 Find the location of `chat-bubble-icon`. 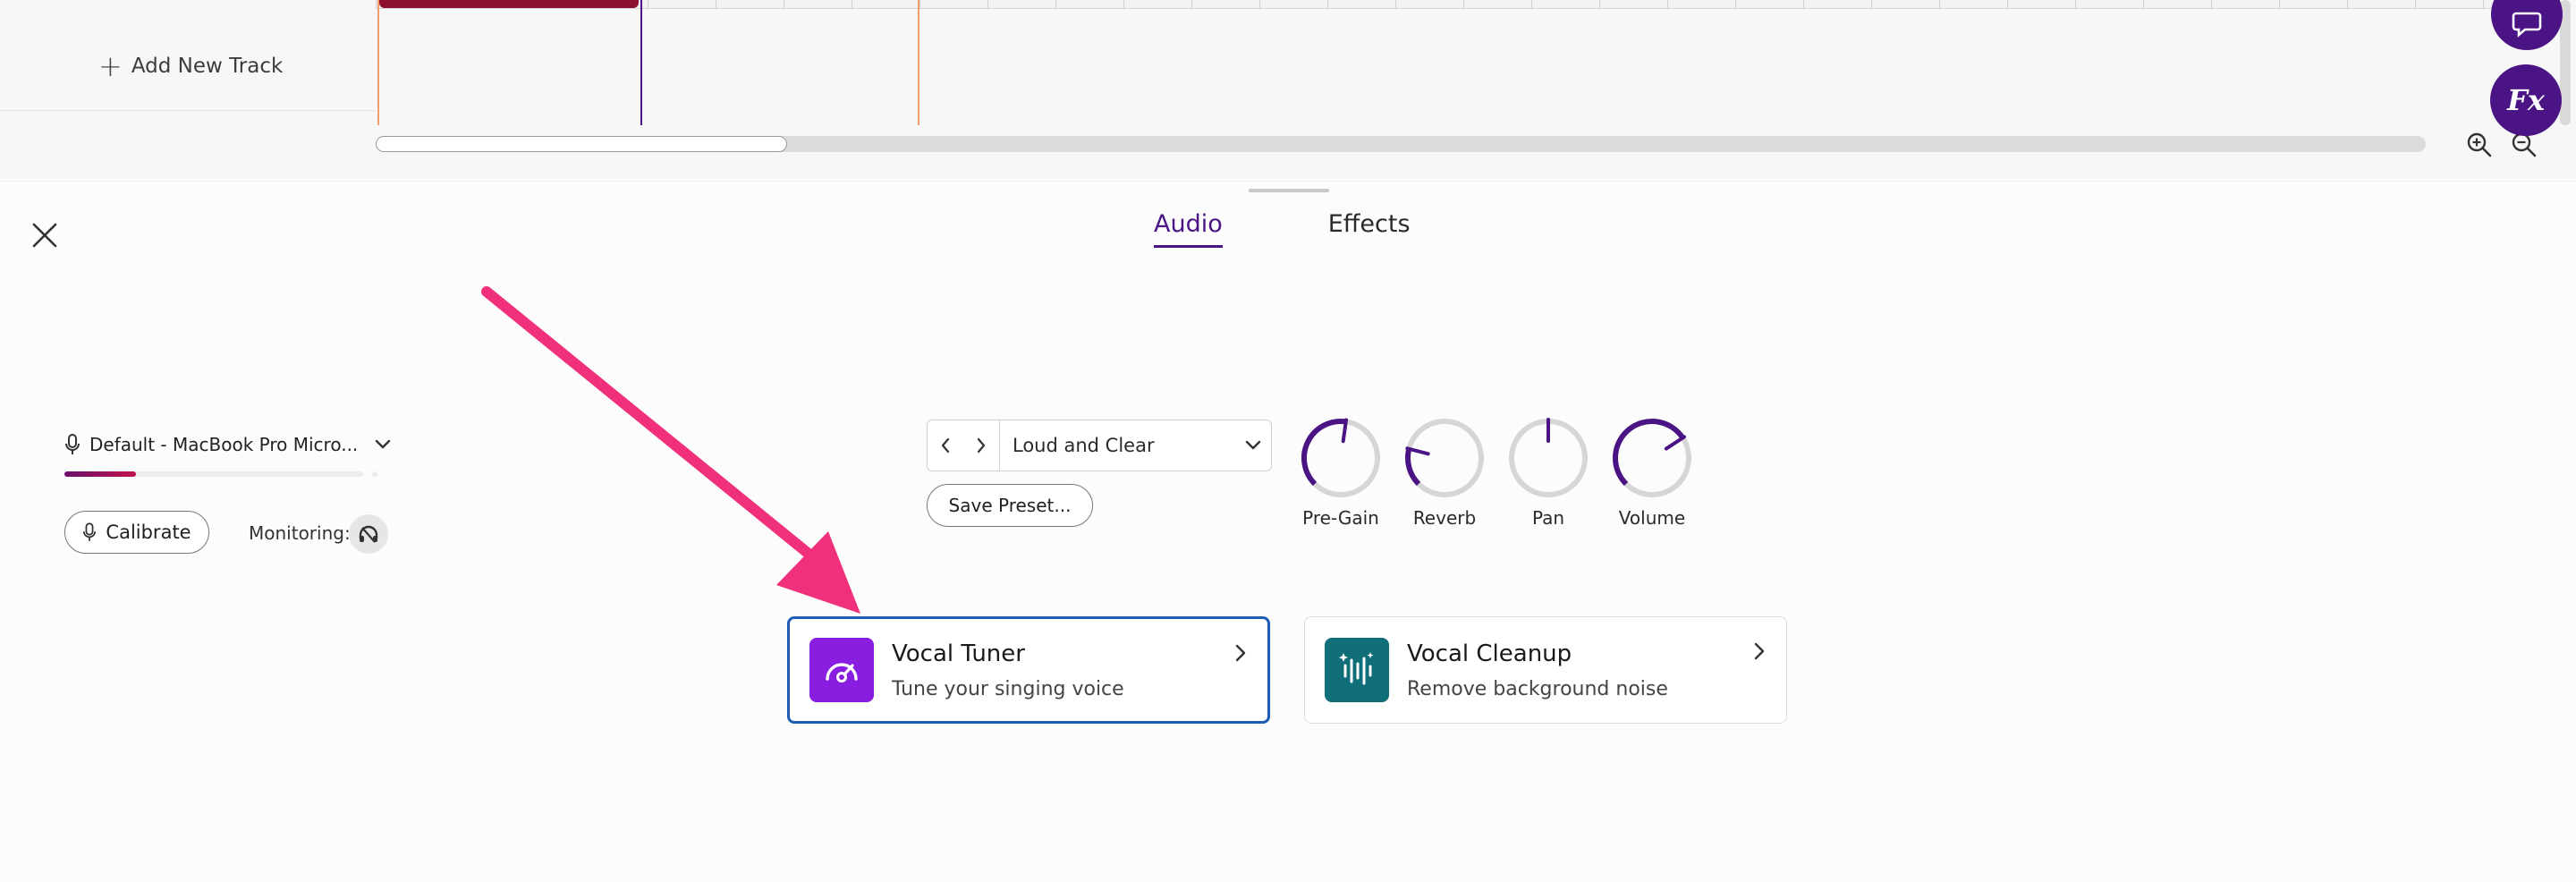

chat-bubble-icon is located at coordinates (2527, 25).